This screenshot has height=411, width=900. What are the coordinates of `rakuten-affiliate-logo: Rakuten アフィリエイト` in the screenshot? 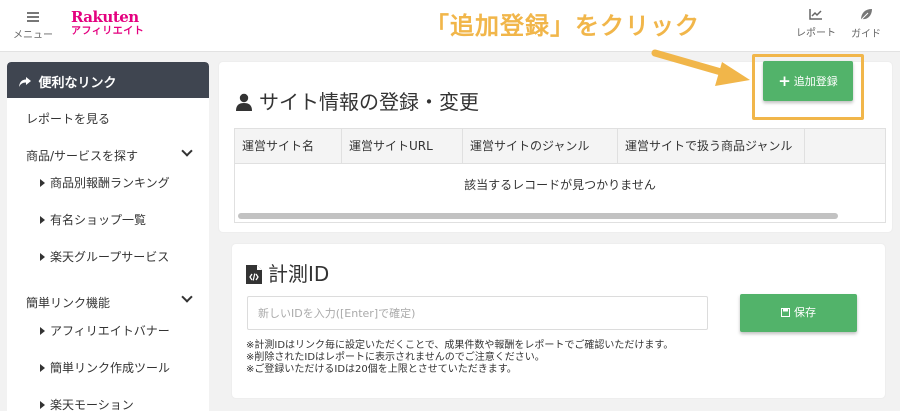 It's located at (107, 23).